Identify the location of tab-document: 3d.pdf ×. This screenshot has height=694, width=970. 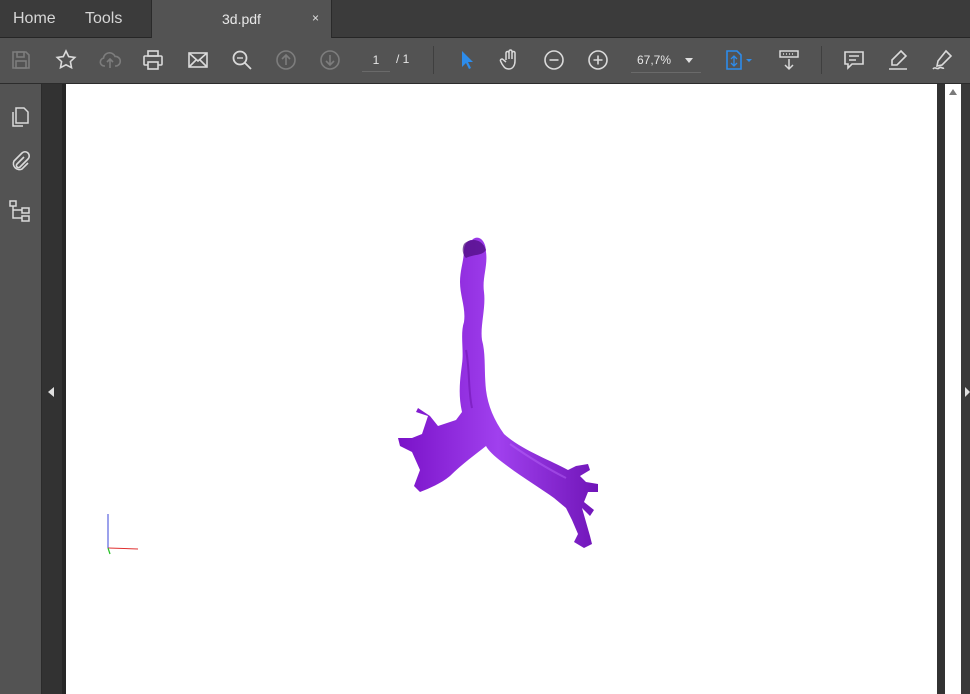
(241, 19).